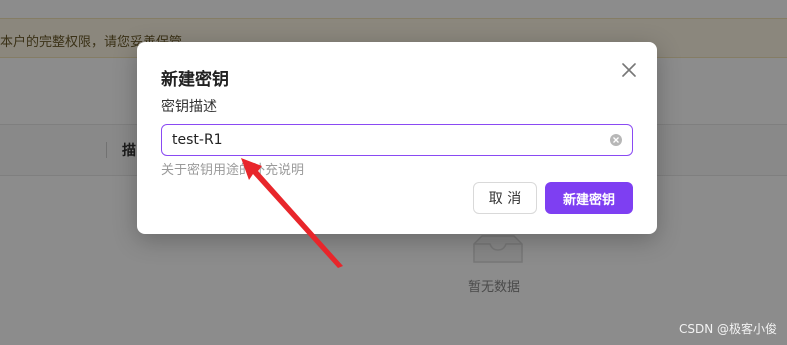 This screenshot has height=345, width=787. Describe the element at coordinates (233, 170) in the screenshot. I see `field-hint-text: 关于密钥用途的补充说明` at that location.